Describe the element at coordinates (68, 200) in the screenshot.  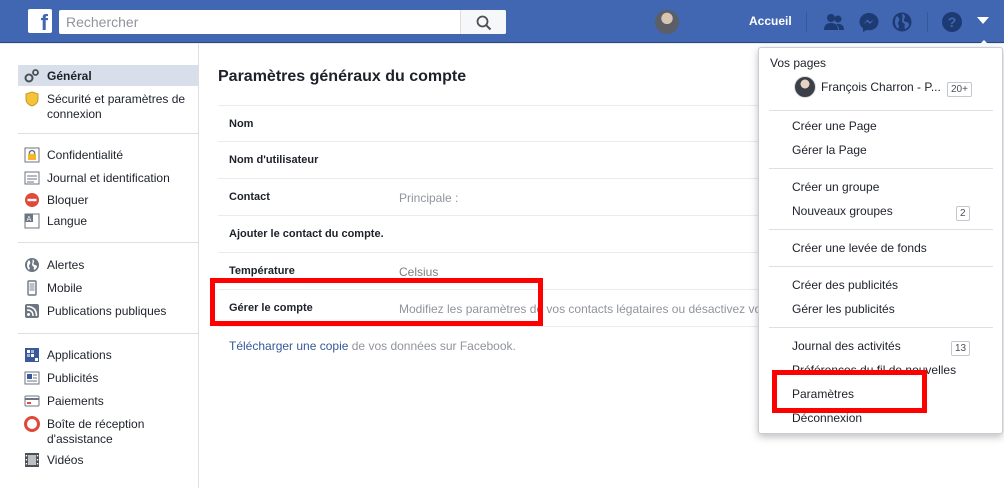
I see `sidebar-item-label: Bloquer` at that location.